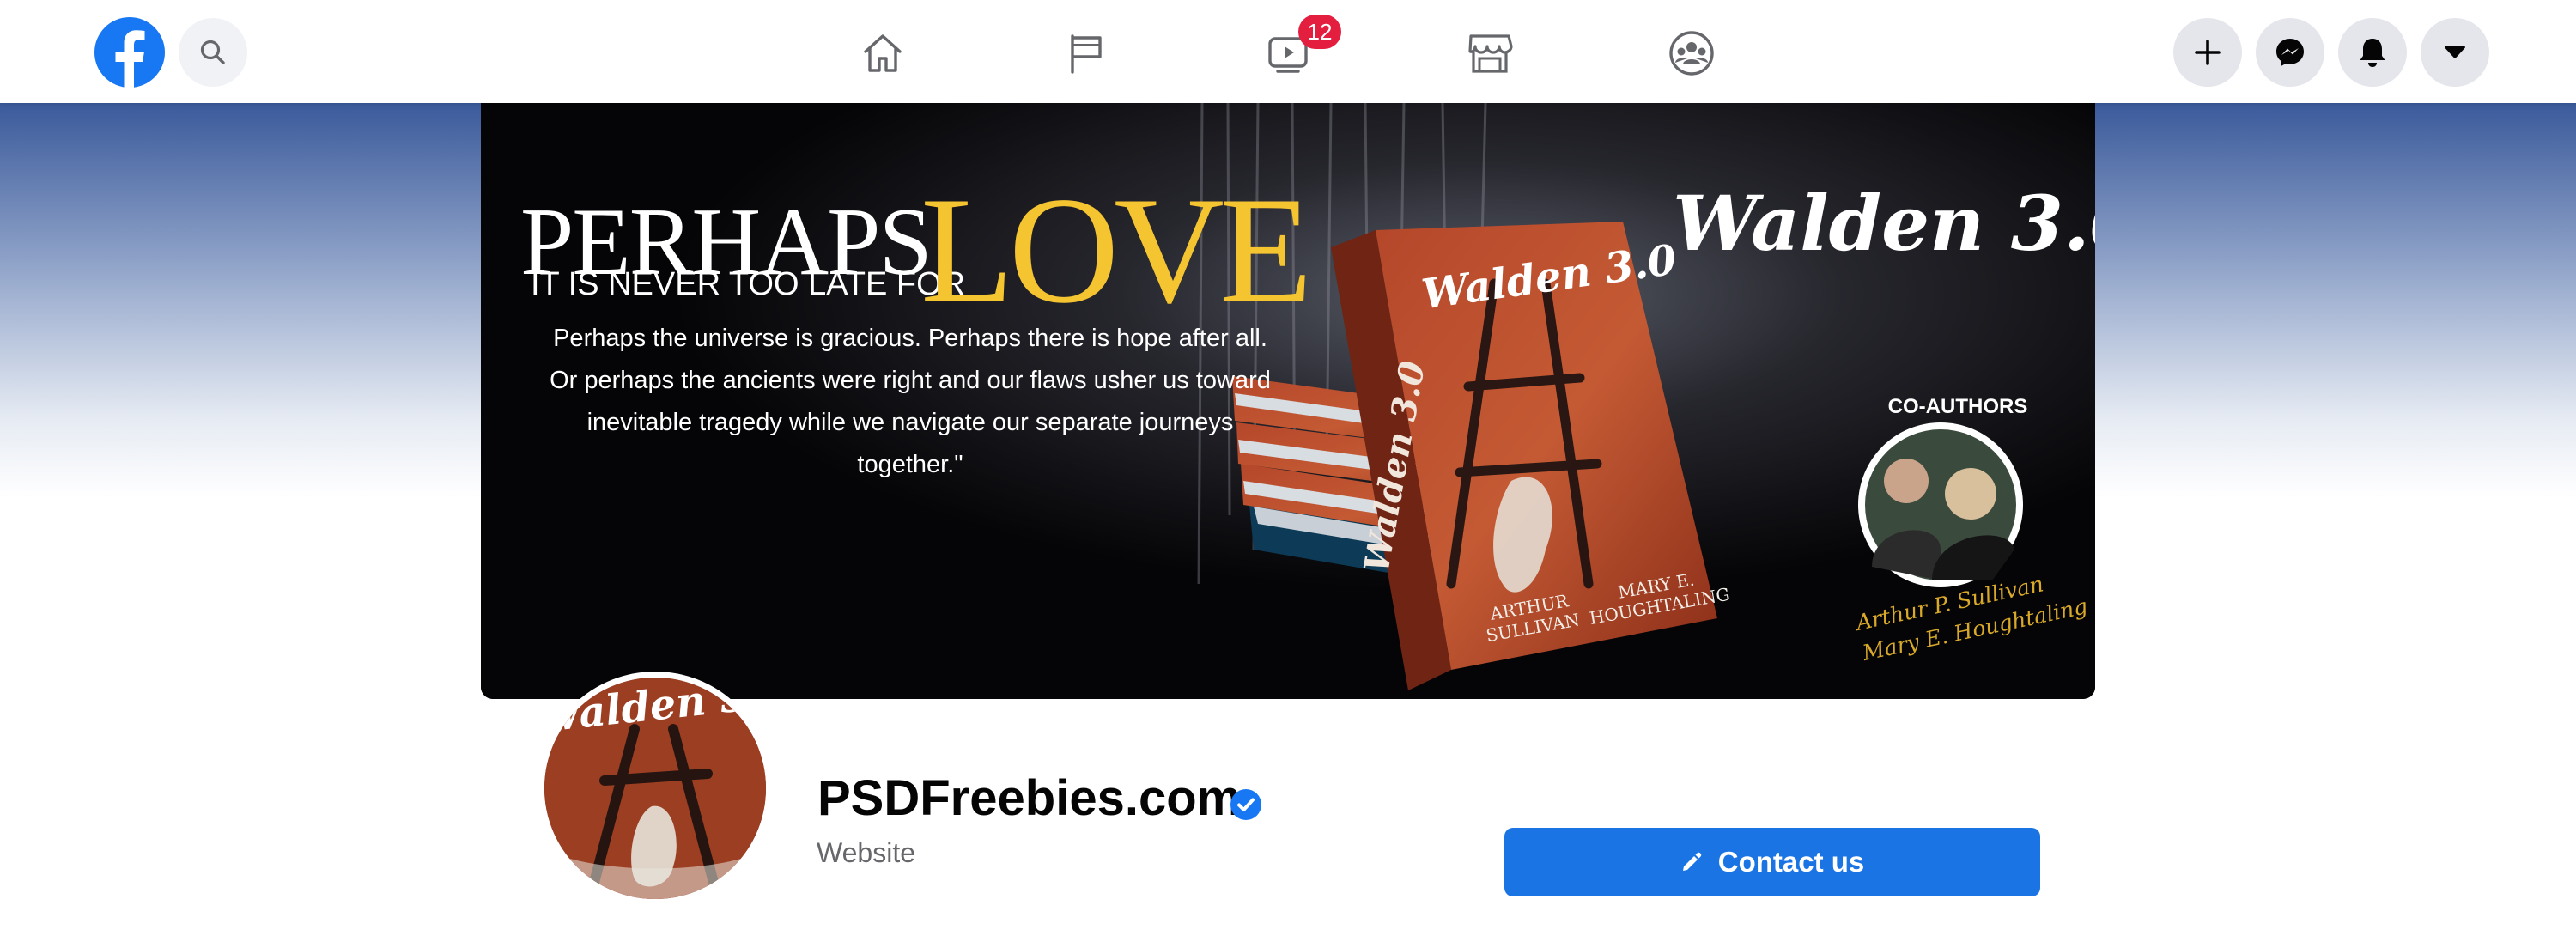  I want to click on account-menu-button, so click(2455, 53).